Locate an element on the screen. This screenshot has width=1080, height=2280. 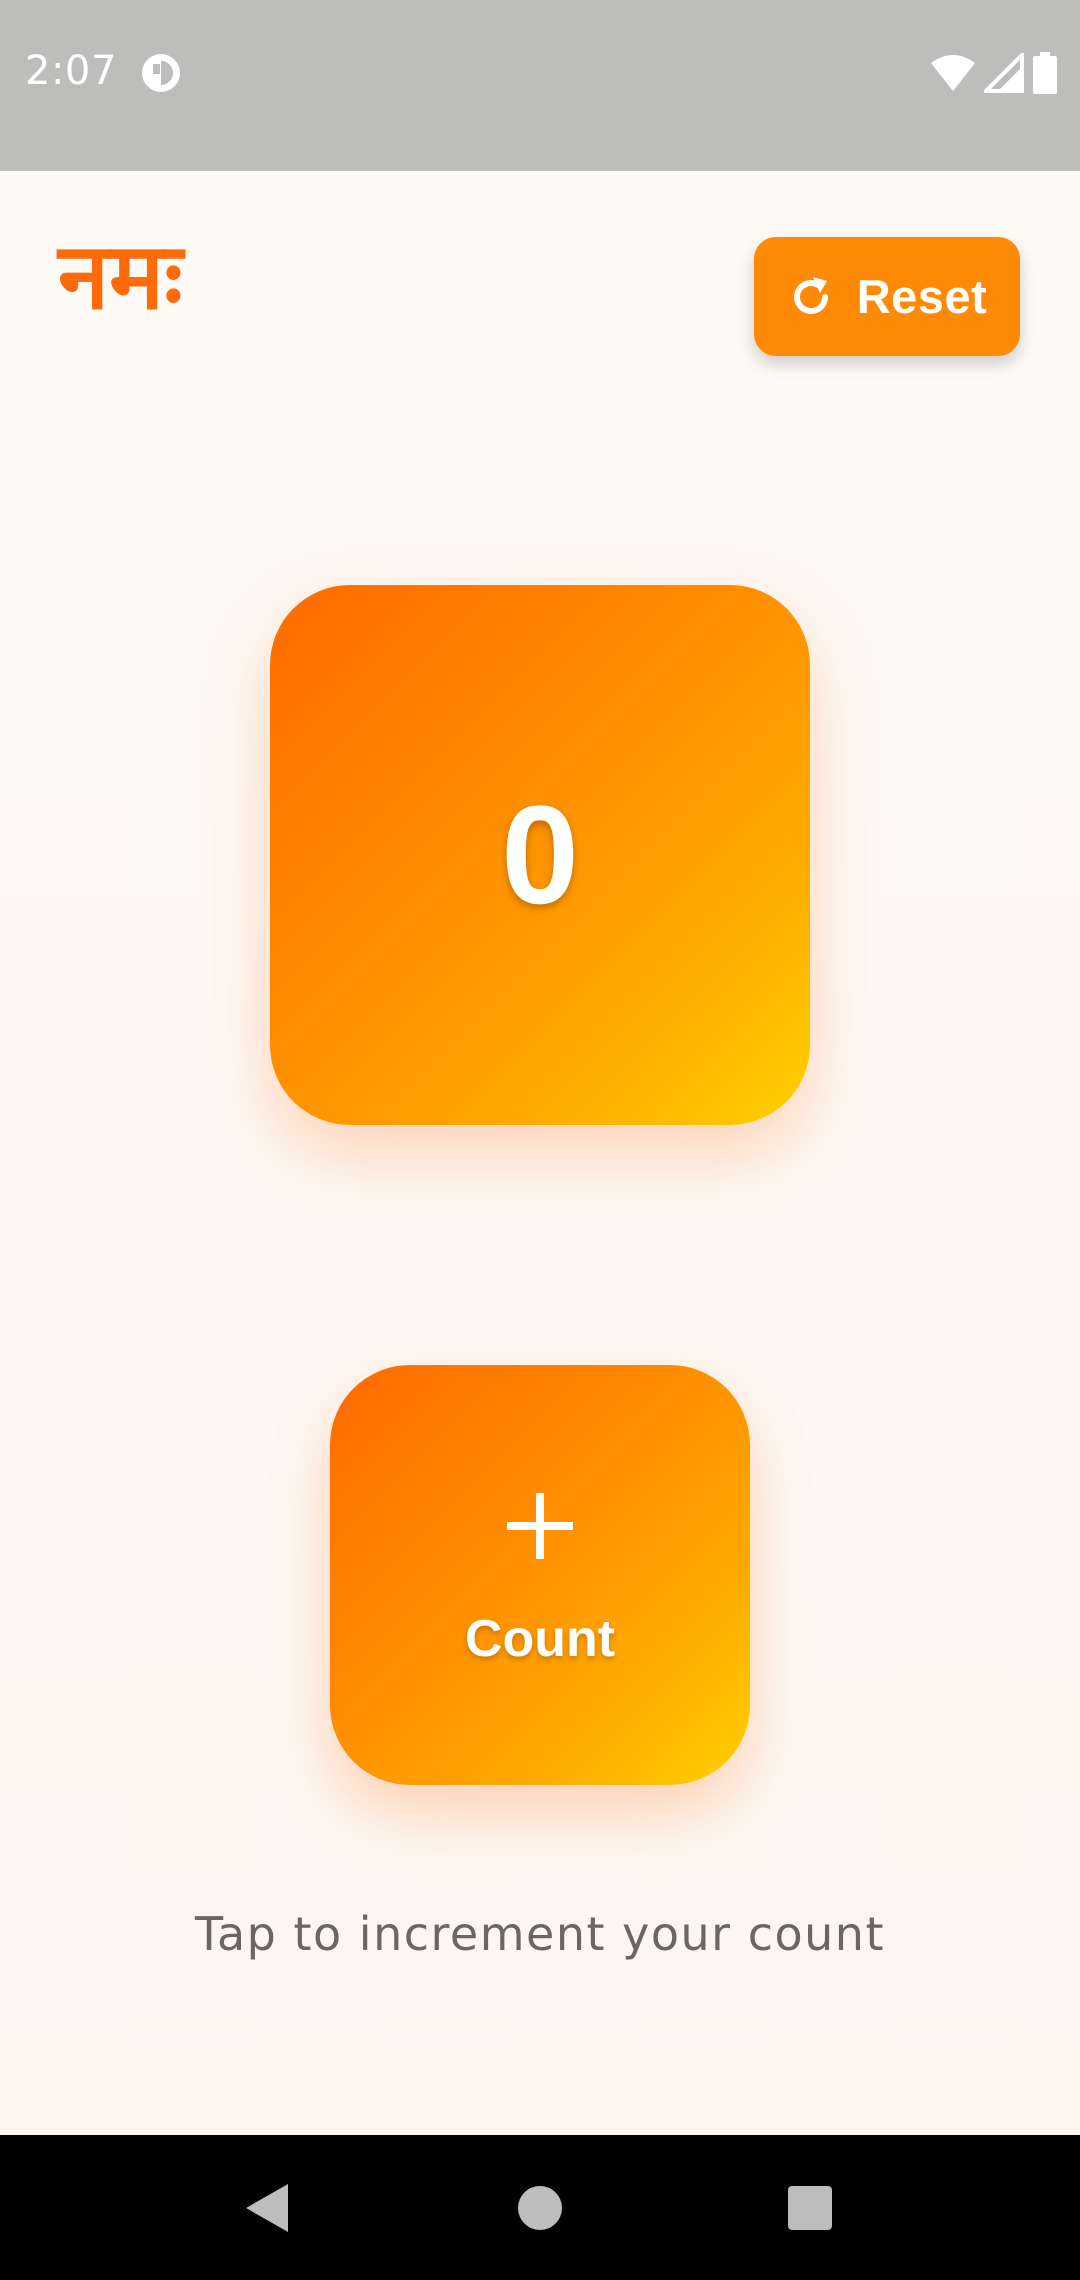
navigation-bar is located at coordinates (540, 2207).